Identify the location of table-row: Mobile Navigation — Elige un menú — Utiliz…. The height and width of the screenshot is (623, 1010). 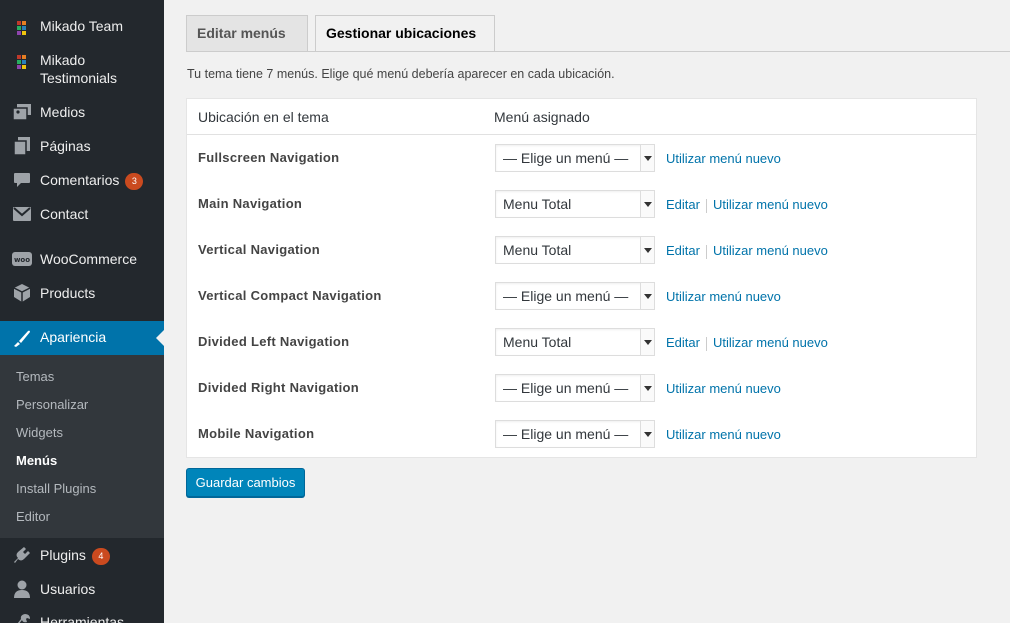
(581, 434).